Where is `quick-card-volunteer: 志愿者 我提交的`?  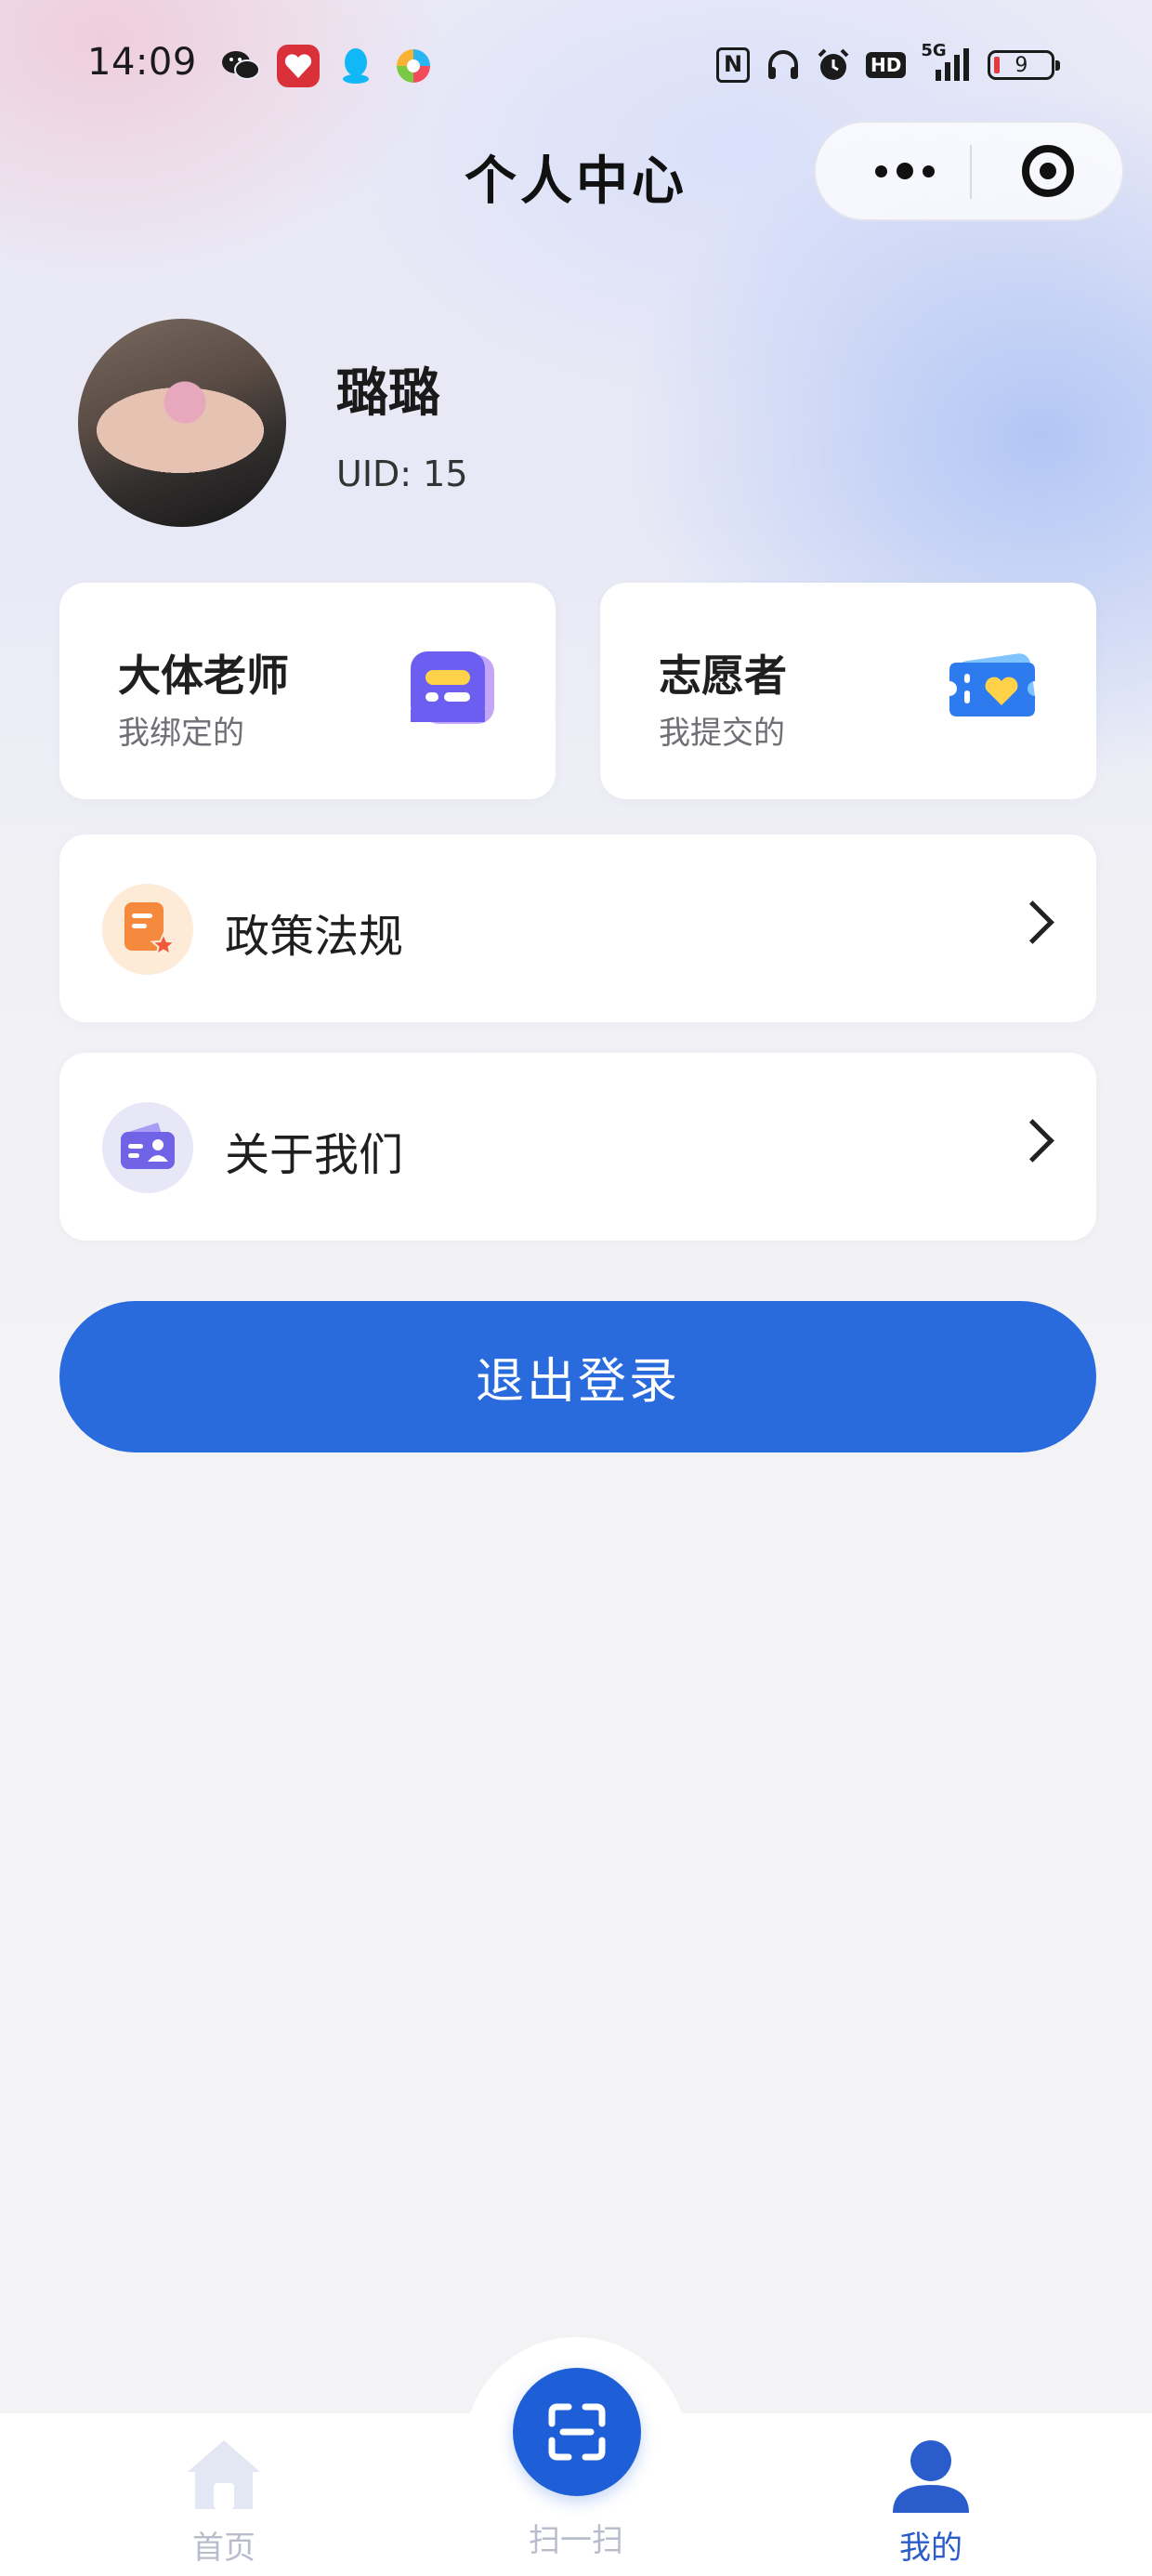
quick-card-volunteer: 志愿者 我提交的 is located at coordinates (848, 691).